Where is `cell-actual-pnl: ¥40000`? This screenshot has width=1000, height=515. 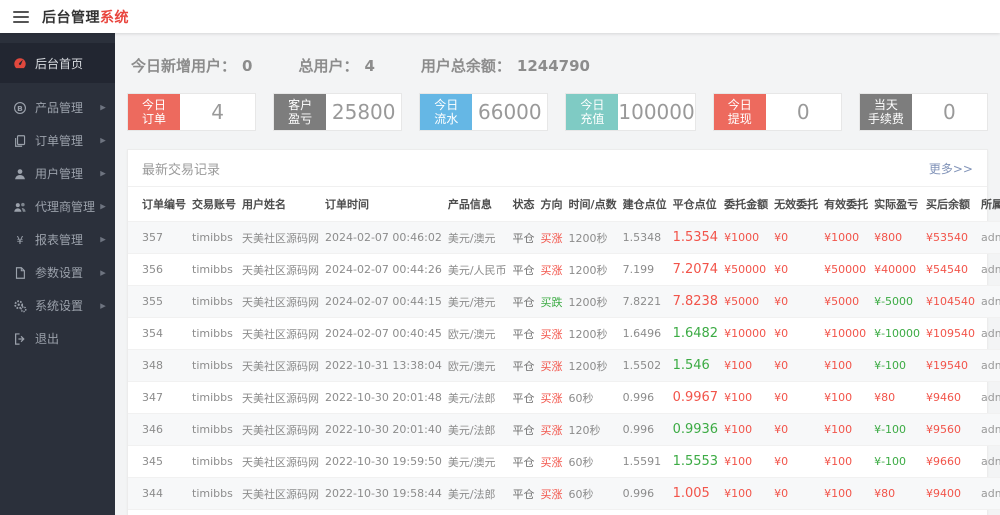 cell-actual-pnl: ¥40000 is located at coordinates (895, 269).